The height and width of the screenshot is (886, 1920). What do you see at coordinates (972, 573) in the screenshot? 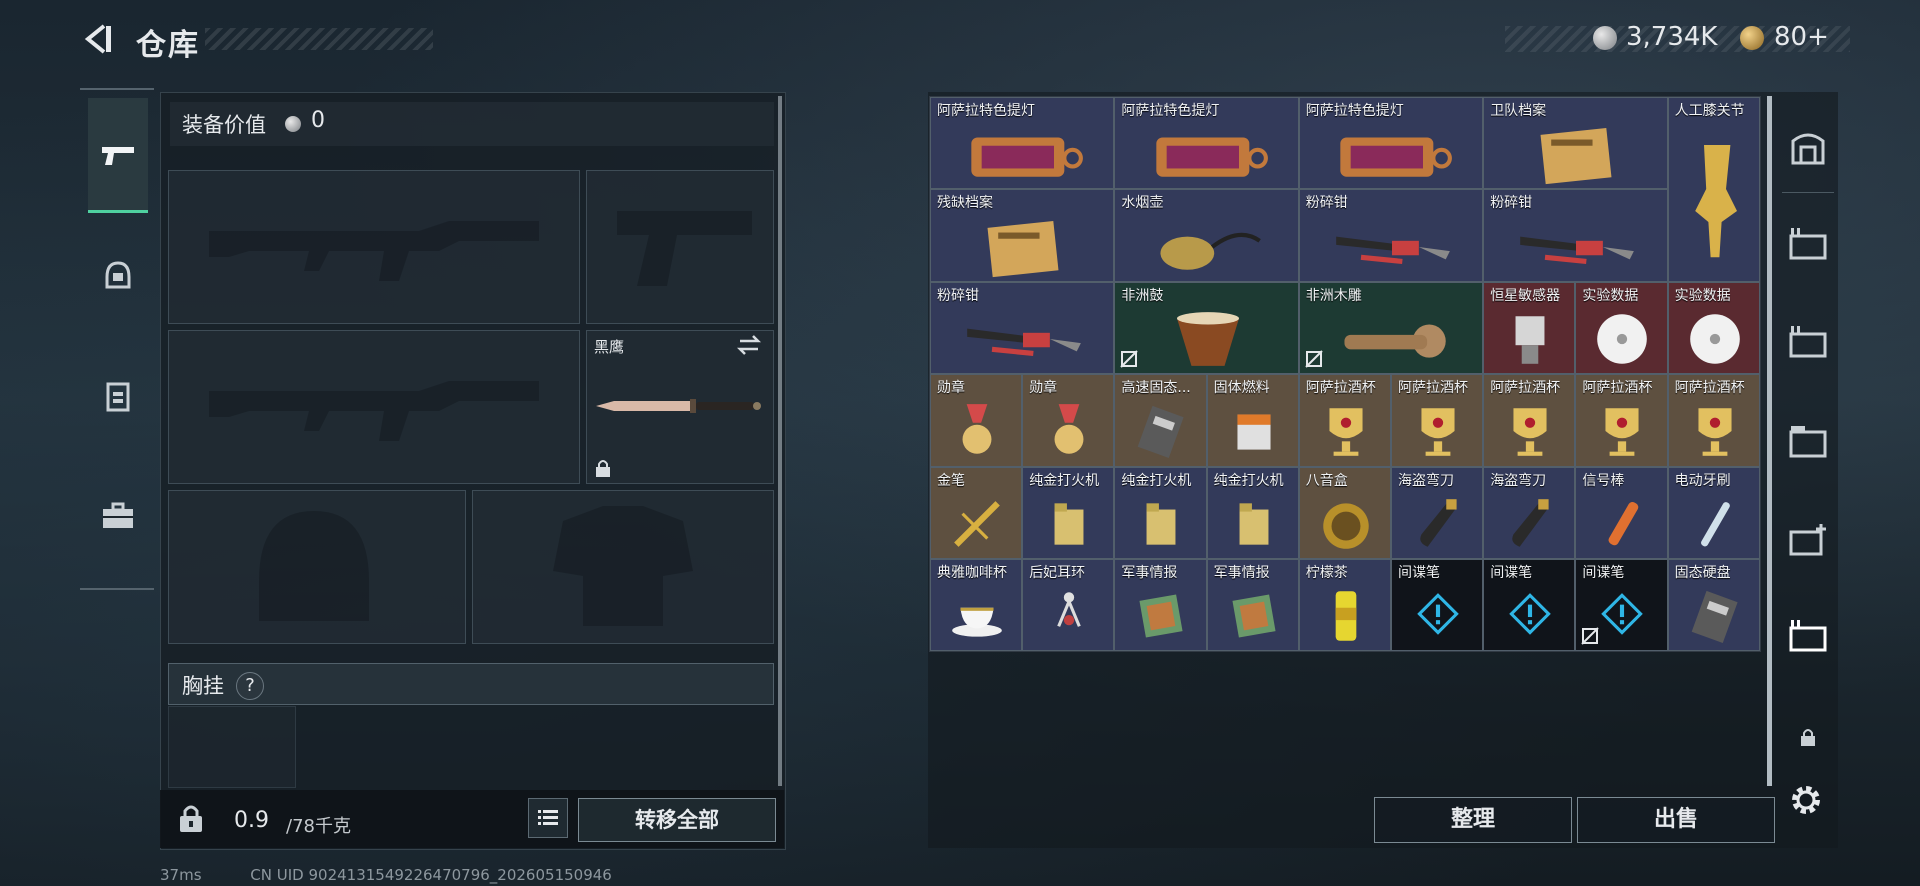
I see `item-name: 典雅咖啡杯` at bounding box center [972, 573].